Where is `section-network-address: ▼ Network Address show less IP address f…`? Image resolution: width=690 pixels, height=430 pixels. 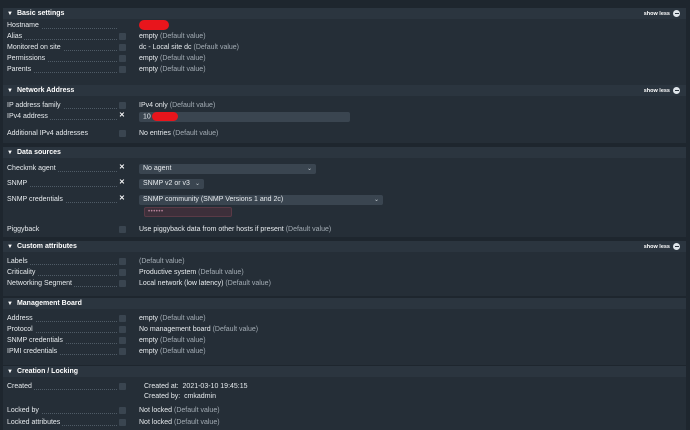 section-network-address: ▼ Network Address show less IP address f… is located at coordinates (344, 114).